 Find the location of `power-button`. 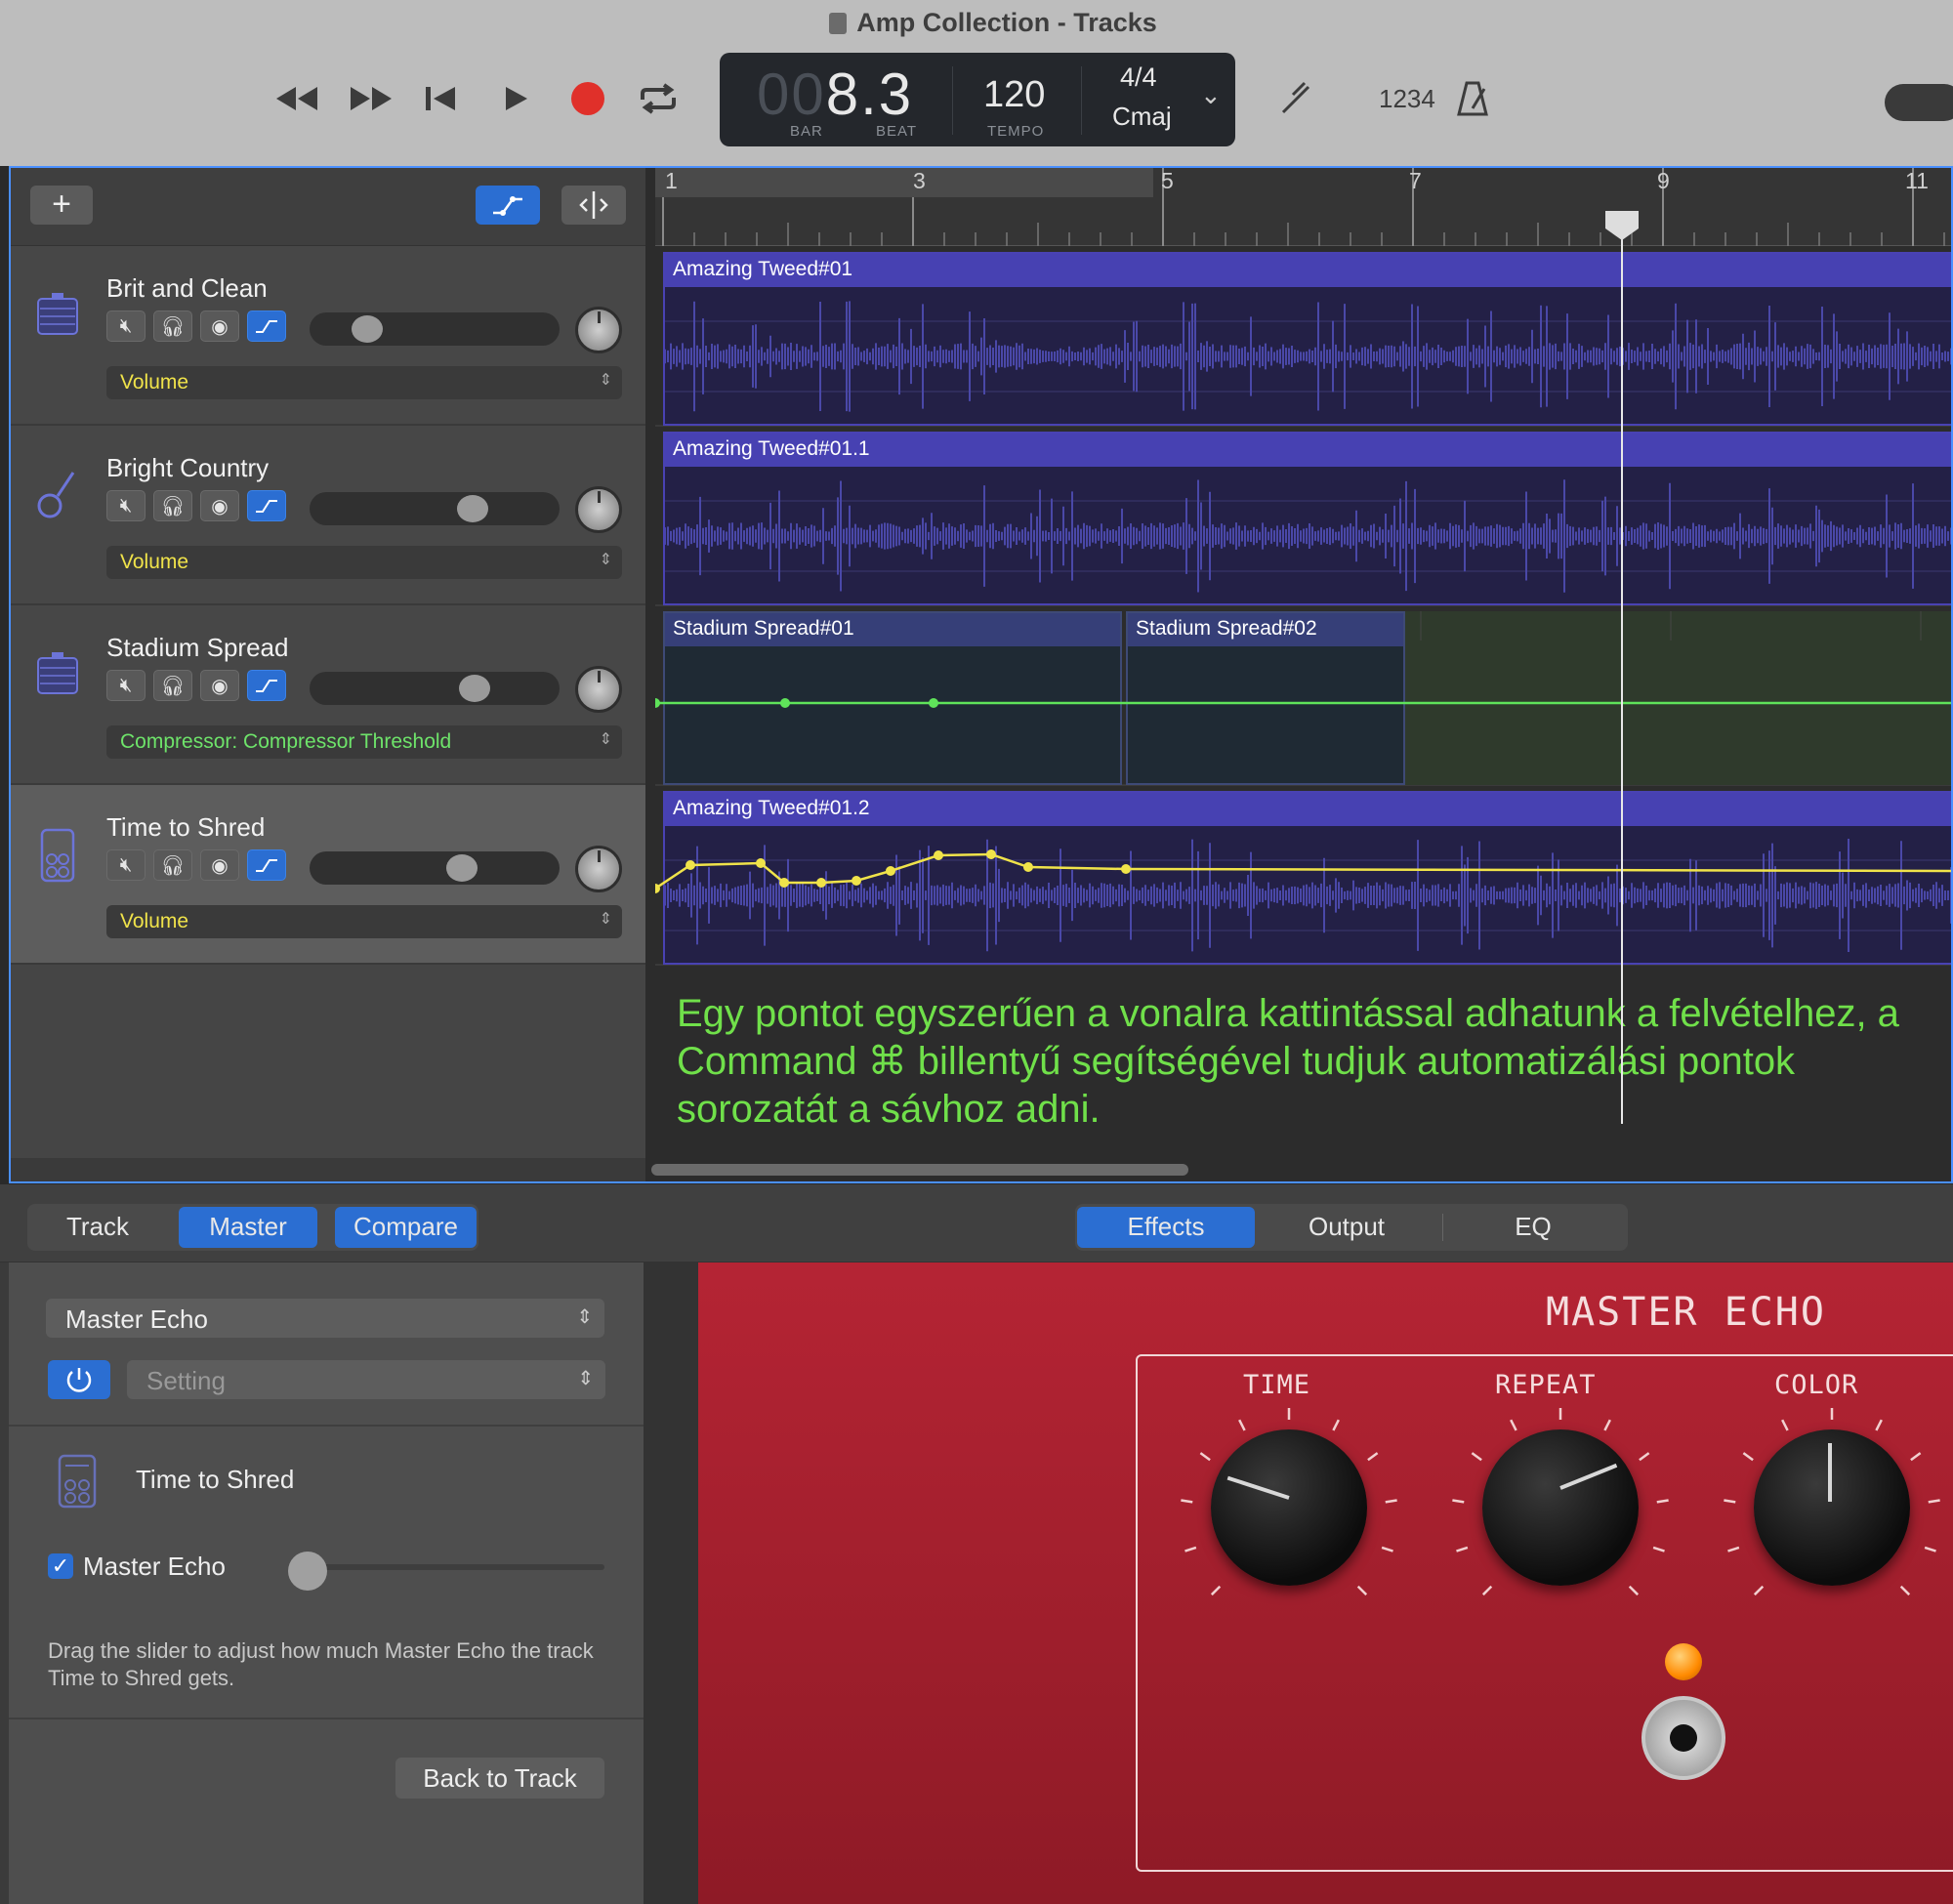

power-button is located at coordinates (79, 1379).